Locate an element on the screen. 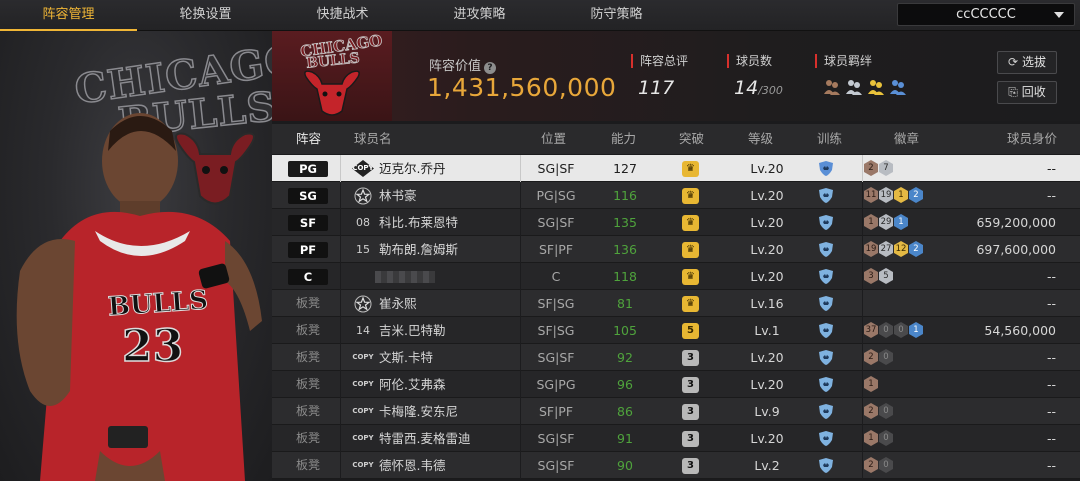  header-badges: 徽章 is located at coordinates (906, 139).